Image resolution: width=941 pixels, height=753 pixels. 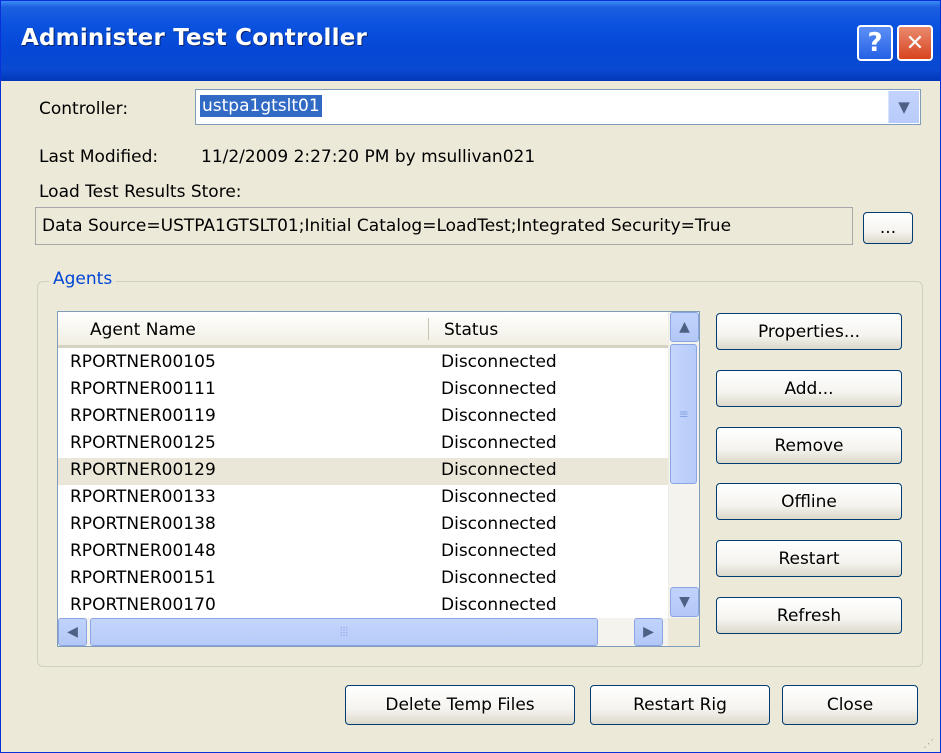 I want to click on delete-temp-files-button: Delete Temp Files, so click(x=460, y=705).